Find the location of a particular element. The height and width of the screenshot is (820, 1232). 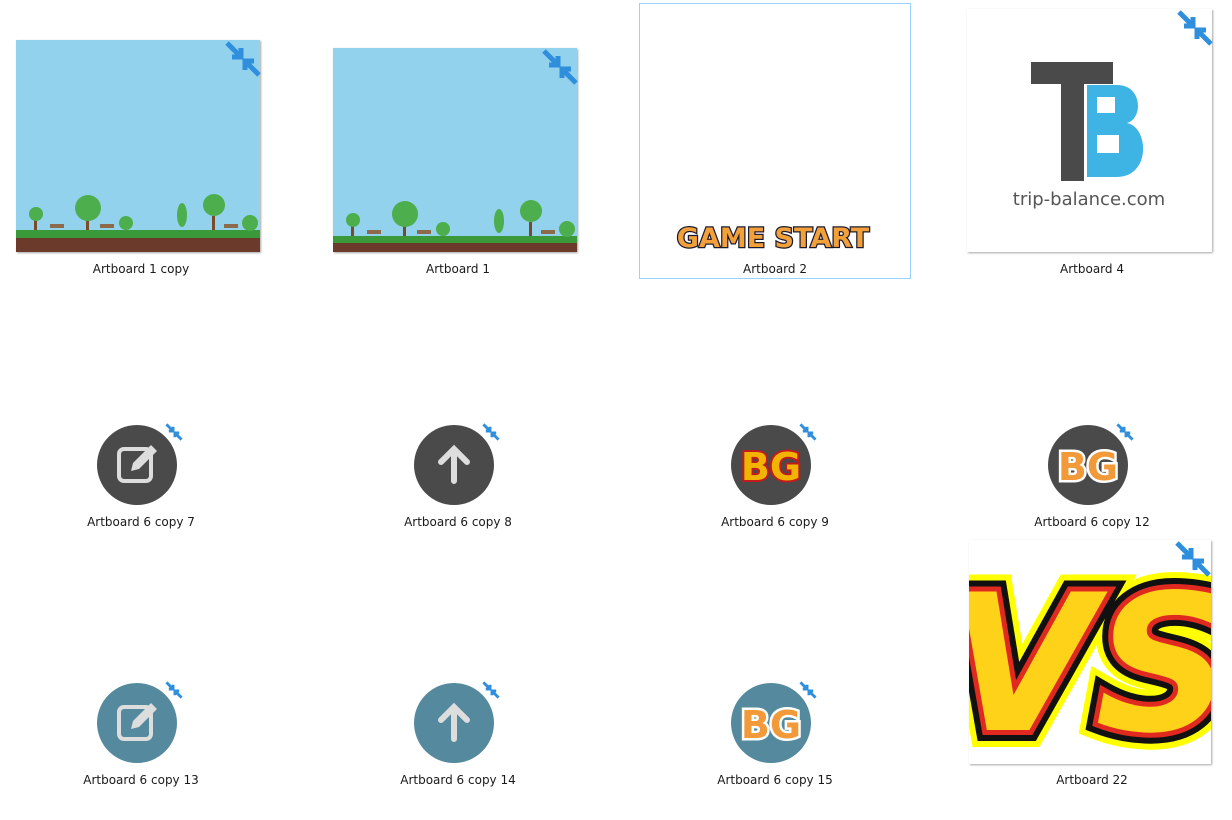

file-name: Artboard 6 copy 13 is located at coordinates (141, 780).